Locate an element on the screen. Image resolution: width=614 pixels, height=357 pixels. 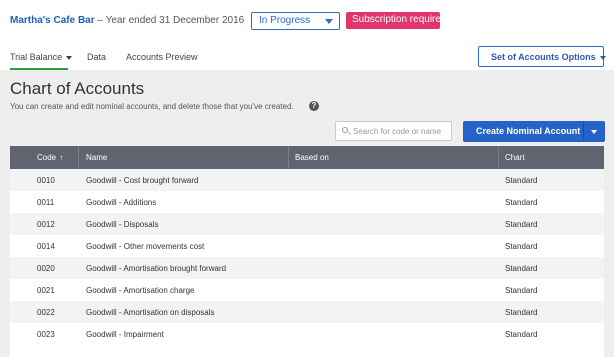
search-box is located at coordinates (393, 131).